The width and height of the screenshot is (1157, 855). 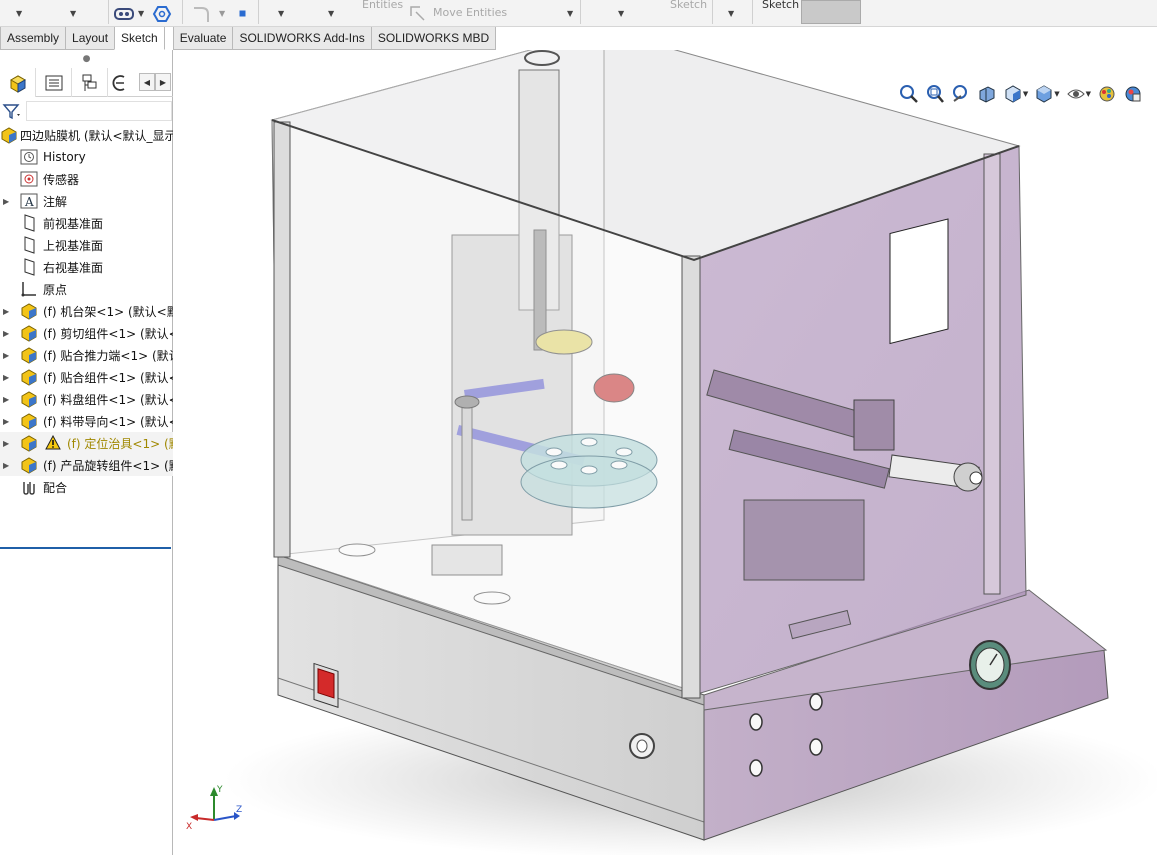 What do you see at coordinates (731, 13) in the screenshot?
I see `dropdown-caret-9: ▼` at bounding box center [731, 13].